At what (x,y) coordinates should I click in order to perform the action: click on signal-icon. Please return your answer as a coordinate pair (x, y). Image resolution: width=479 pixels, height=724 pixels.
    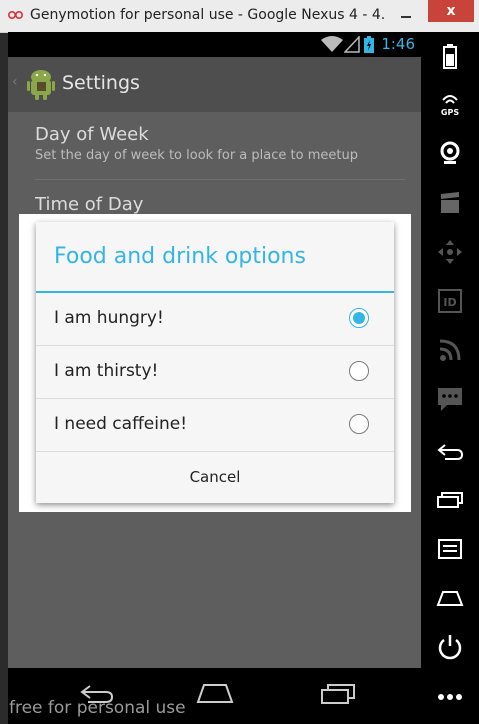
    Looking at the image, I should click on (352, 44).